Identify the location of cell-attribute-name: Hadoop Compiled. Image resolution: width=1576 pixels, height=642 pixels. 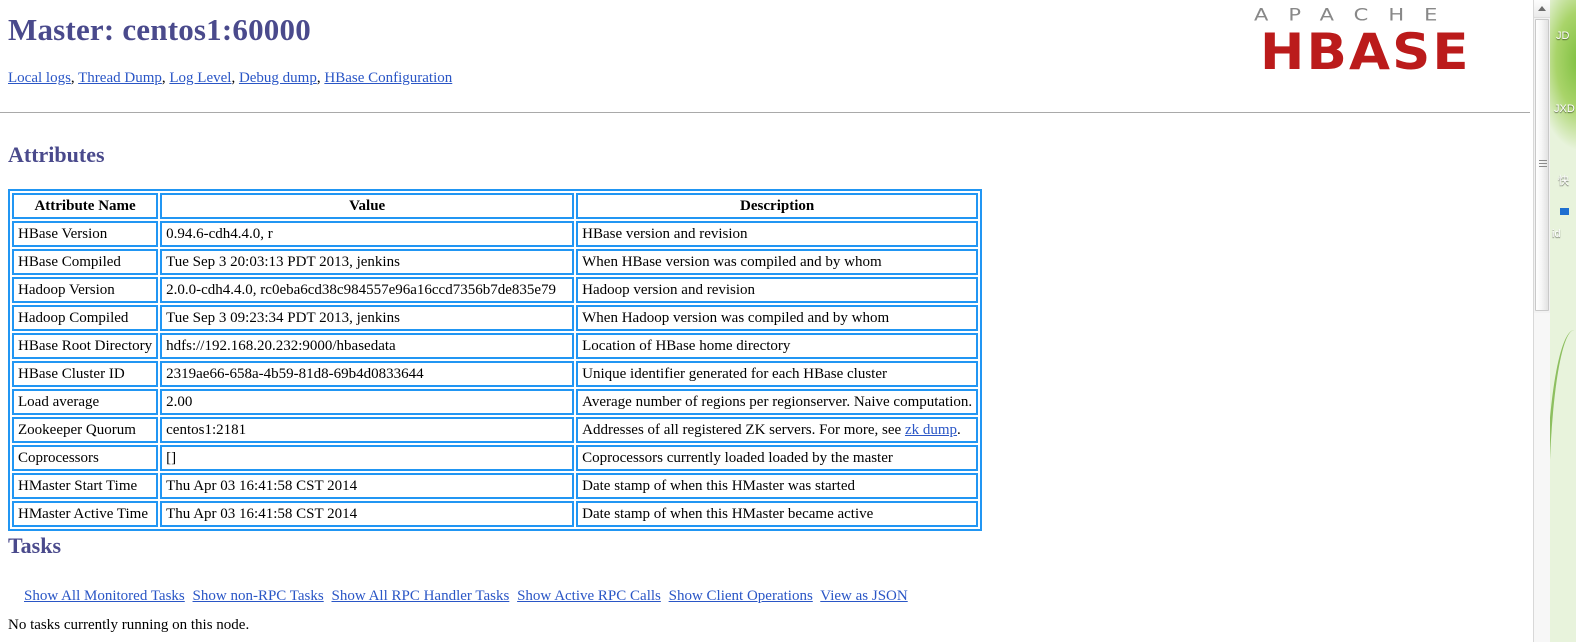
(85, 318).